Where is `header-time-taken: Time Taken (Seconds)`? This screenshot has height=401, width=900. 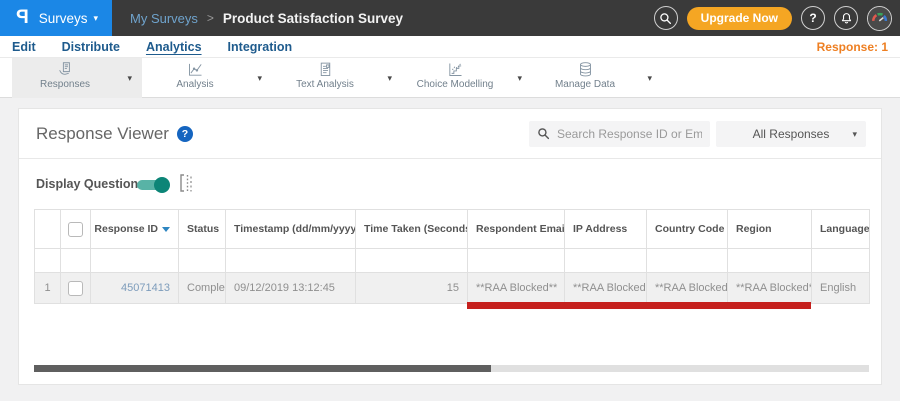
header-time-taken: Time Taken (Seconds) is located at coordinates (411, 229).